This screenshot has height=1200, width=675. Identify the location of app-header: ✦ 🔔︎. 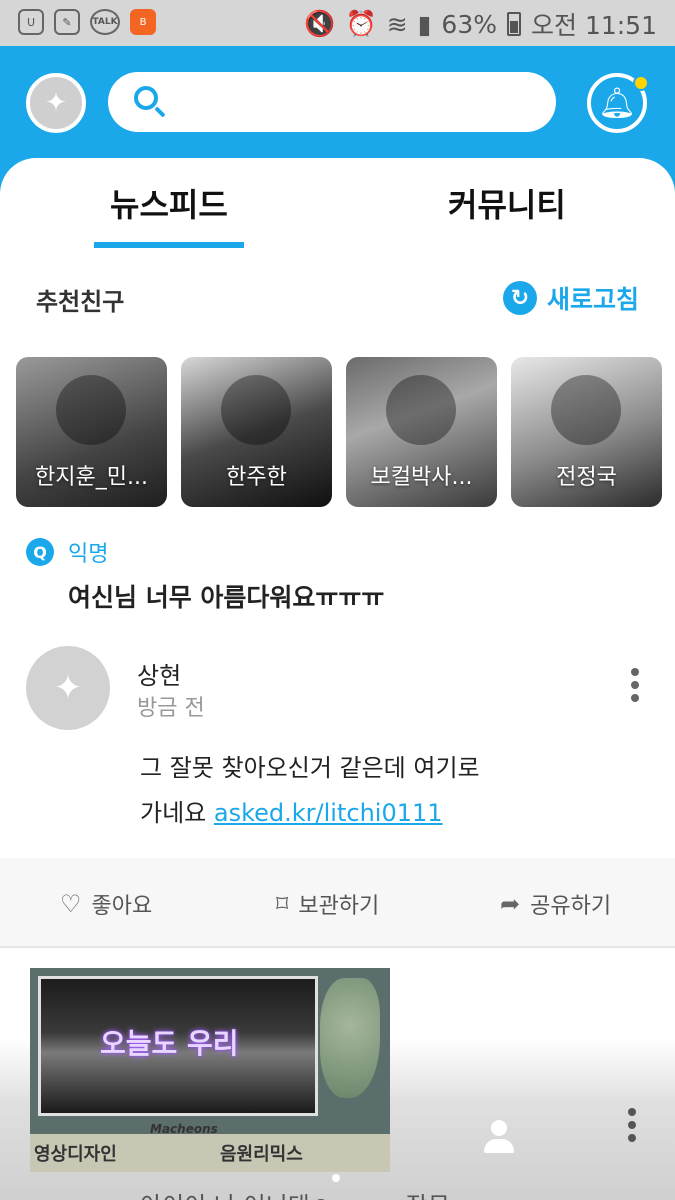
(337, 111).